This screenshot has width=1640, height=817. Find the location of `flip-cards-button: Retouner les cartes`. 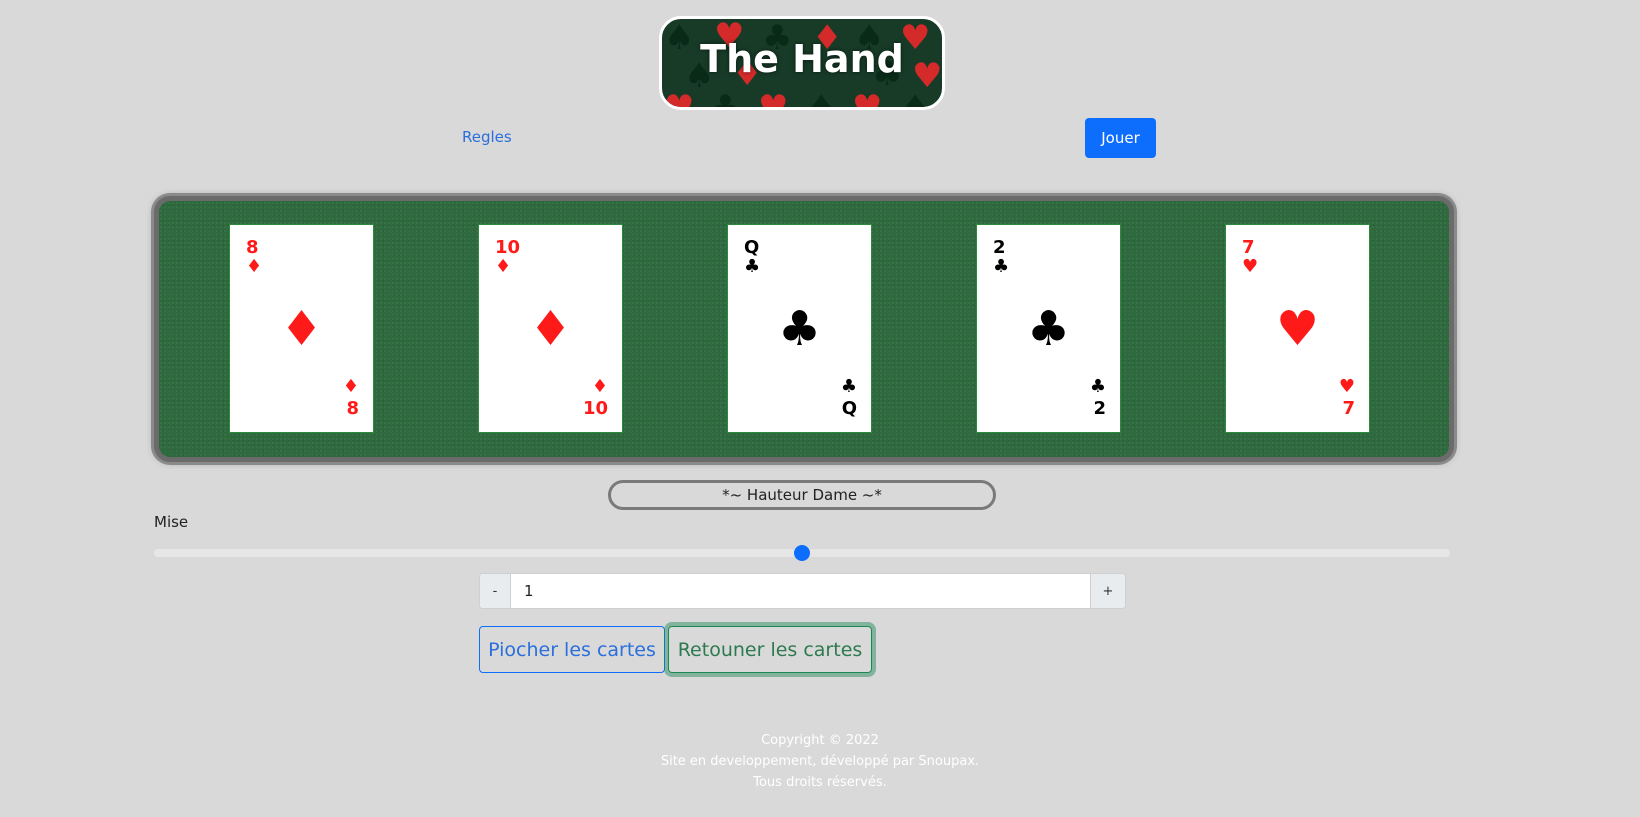

flip-cards-button: Retouner les cartes is located at coordinates (770, 649).